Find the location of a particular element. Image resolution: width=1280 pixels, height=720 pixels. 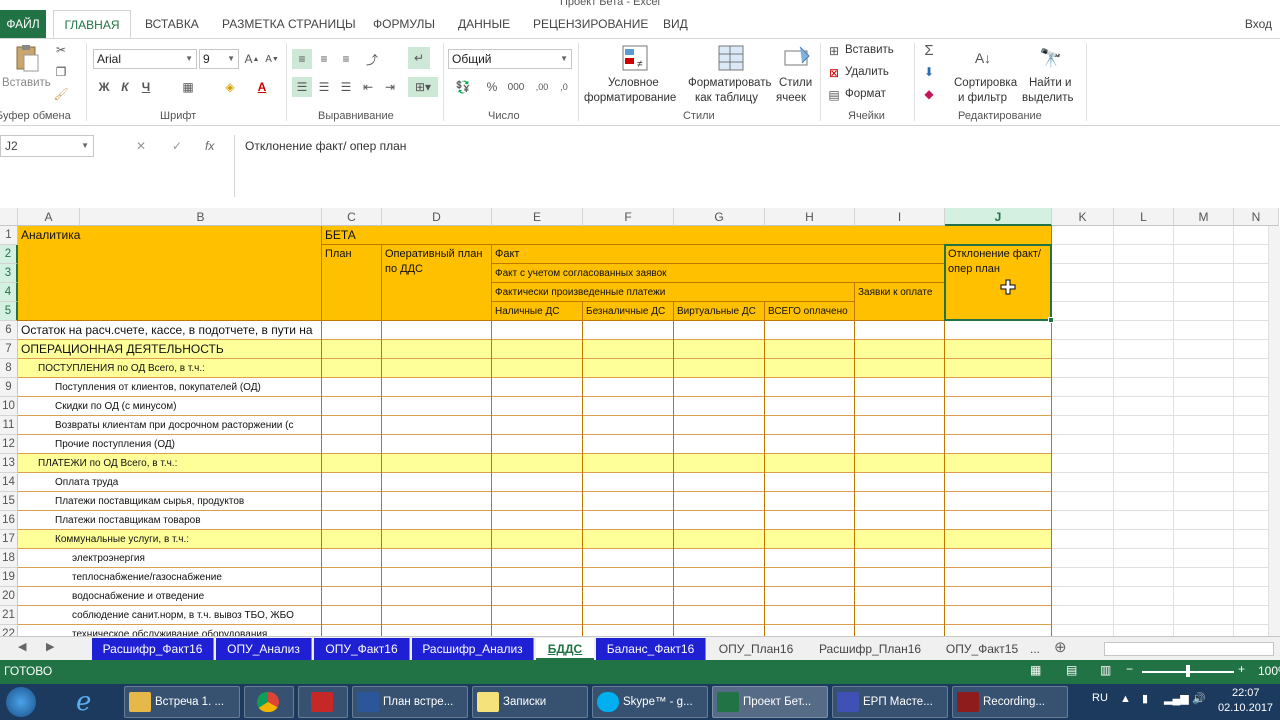

clear-icon: ◆ is located at coordinates (929, 94).